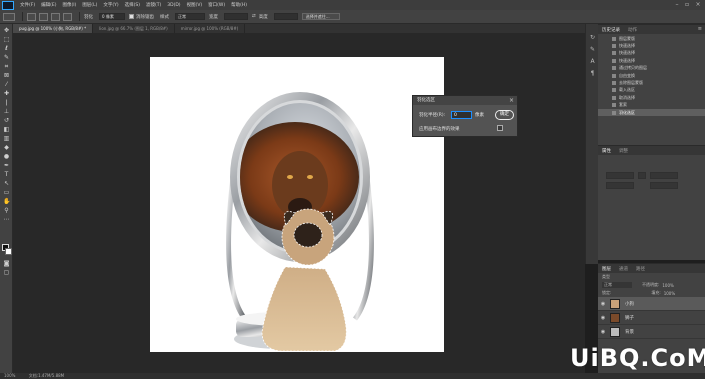  I want to click on history-item-active: 羽化选区, so click(651, 112).